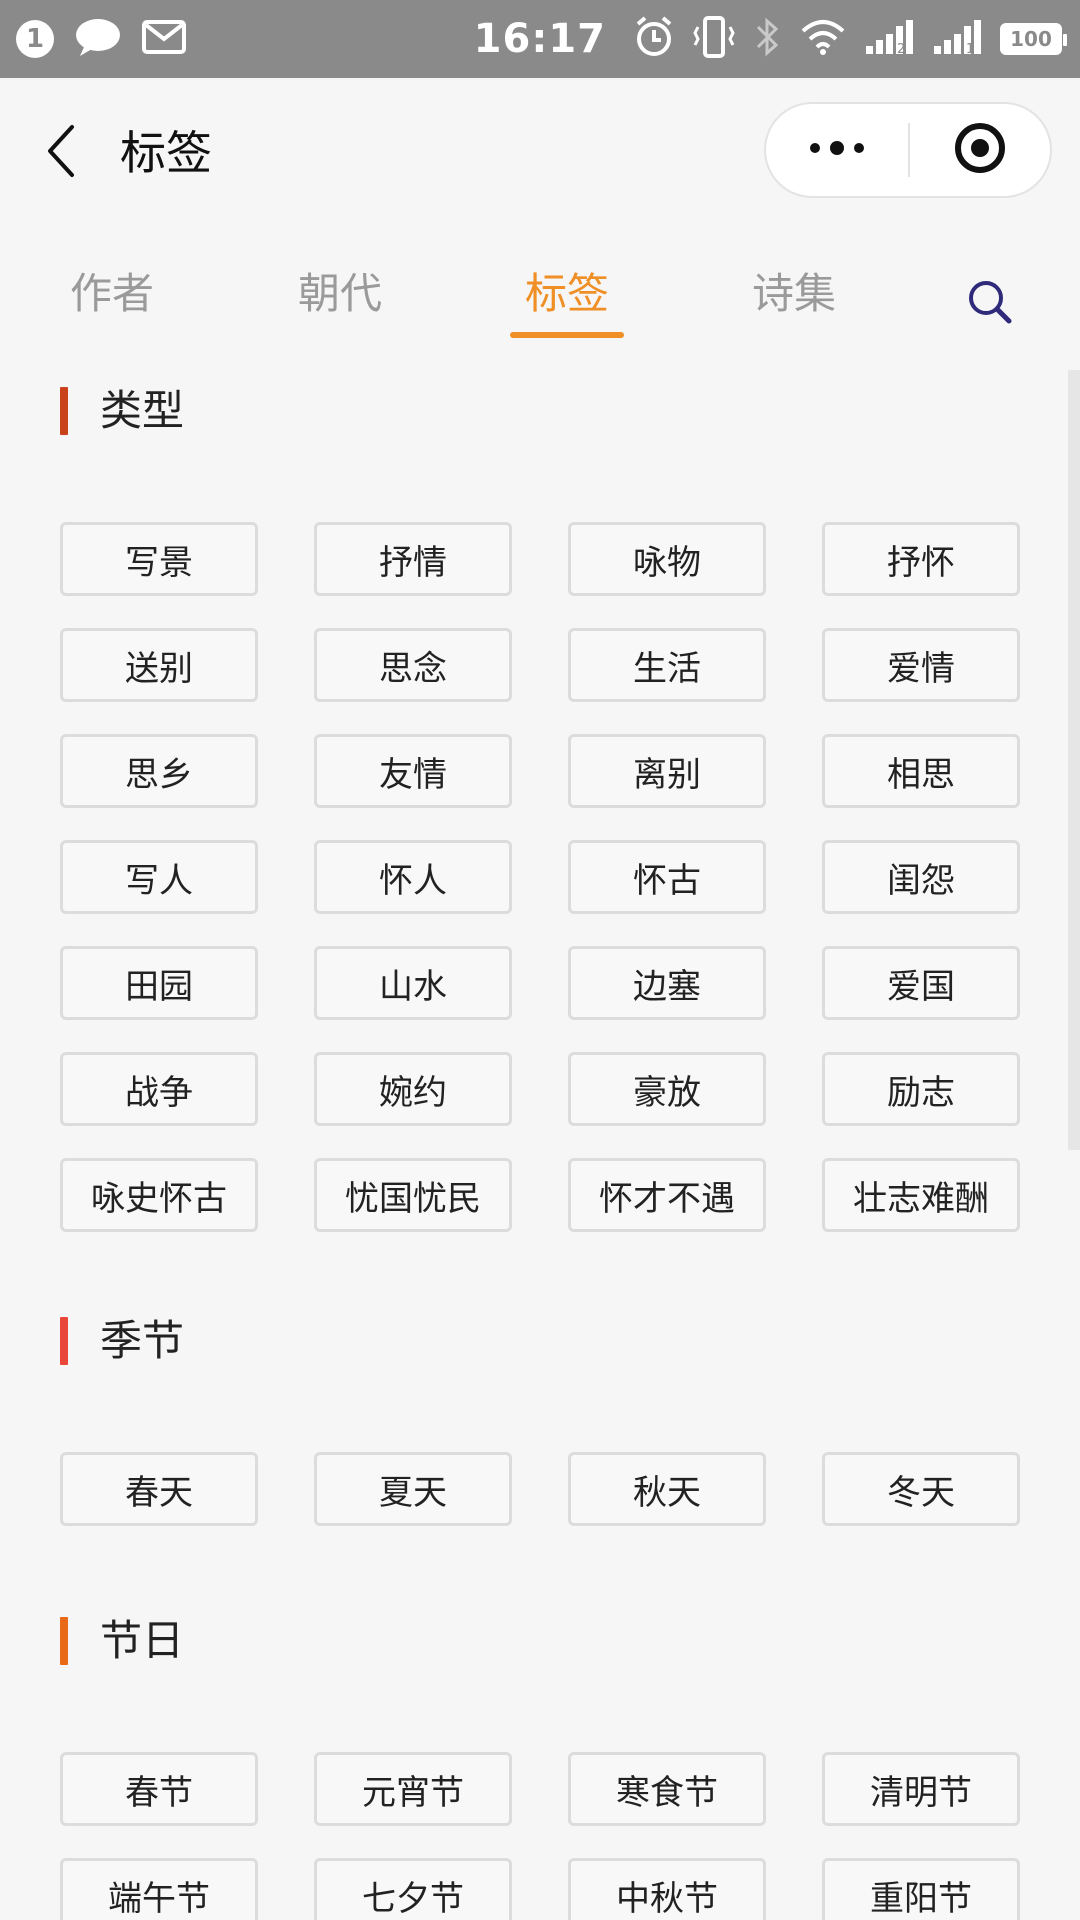 This screenshot has width=1080, height=1920. I want to click on status-left: 1, so click(101, 39).